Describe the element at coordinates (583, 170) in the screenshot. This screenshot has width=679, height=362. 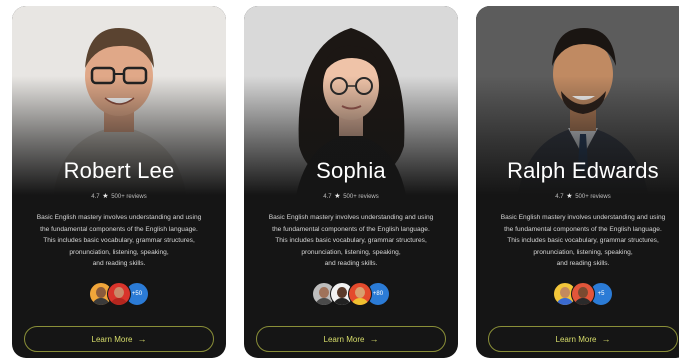
I see `tutor-name: Ralph Edwards` at that location.